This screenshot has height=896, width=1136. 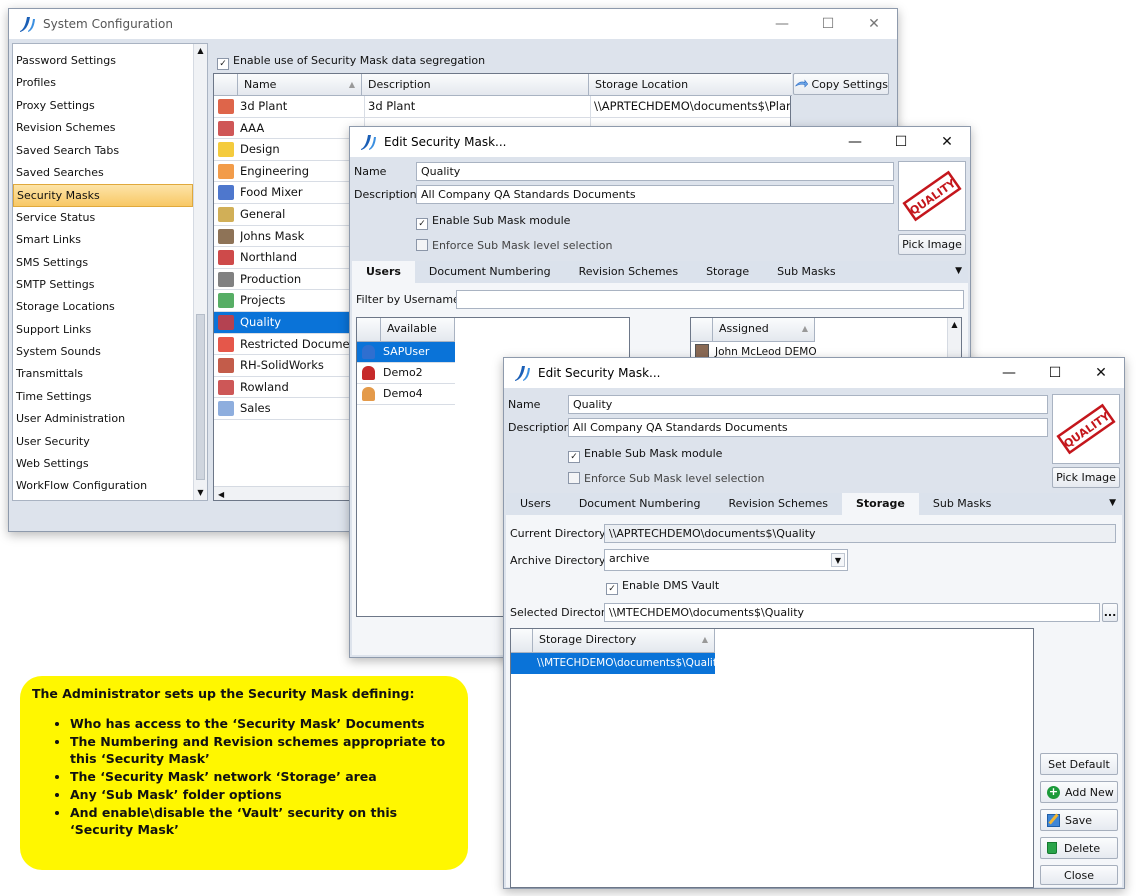 What do you see at coordinates (103, 330) in the screenshot?
I see `sidebar-item-support-links: Support Links` at bounding box center [103, 330].